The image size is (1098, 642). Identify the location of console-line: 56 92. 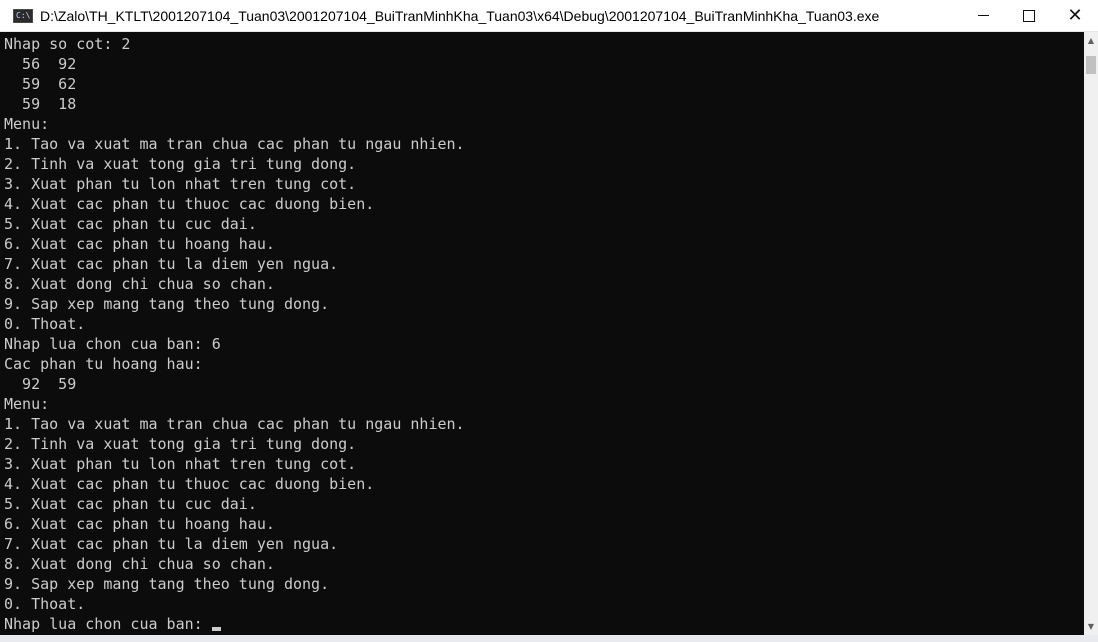
(40, 64).